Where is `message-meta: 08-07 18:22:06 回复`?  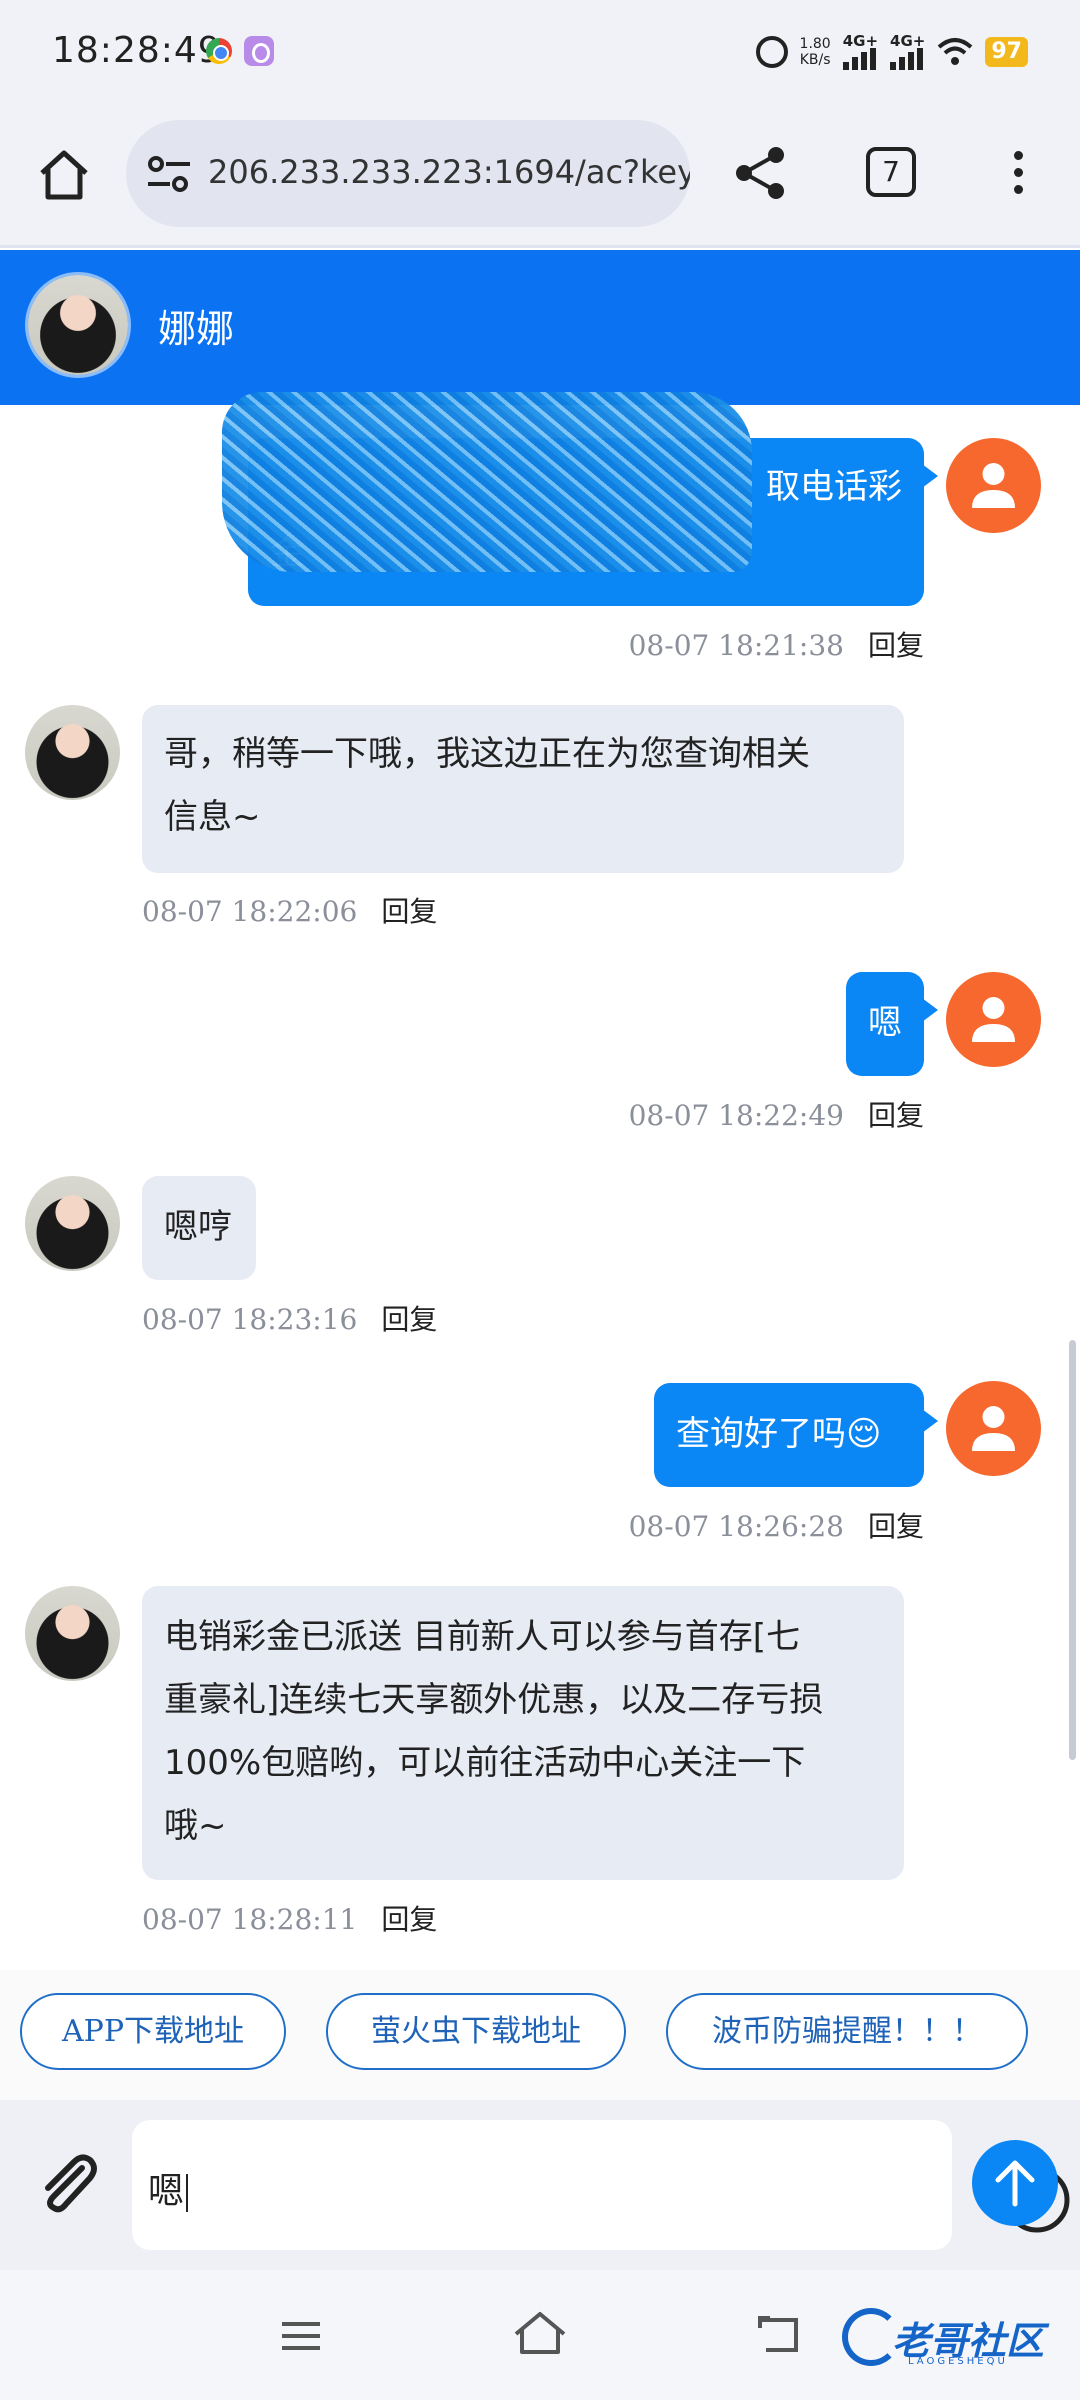
message-meta: 08-07 18:22:06 回复 is located at coordinates (289, 910).